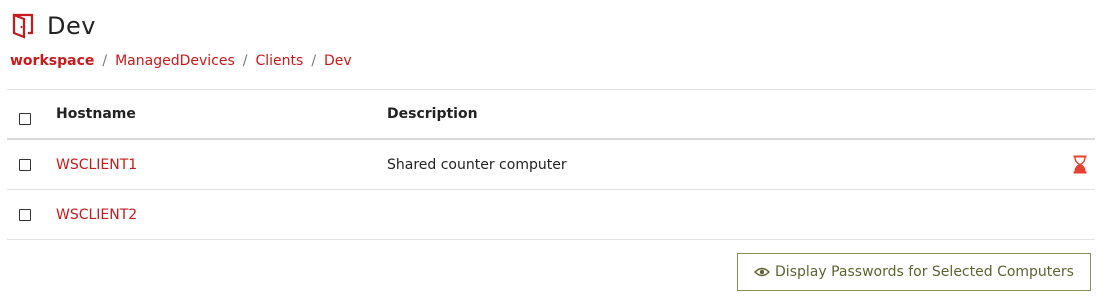 The height and width of the screenshot is (306, 1104). Describe the element at coordinates (52, 61) in the screenshot. I see `breadcrumb-workspace: workspace` at that location.